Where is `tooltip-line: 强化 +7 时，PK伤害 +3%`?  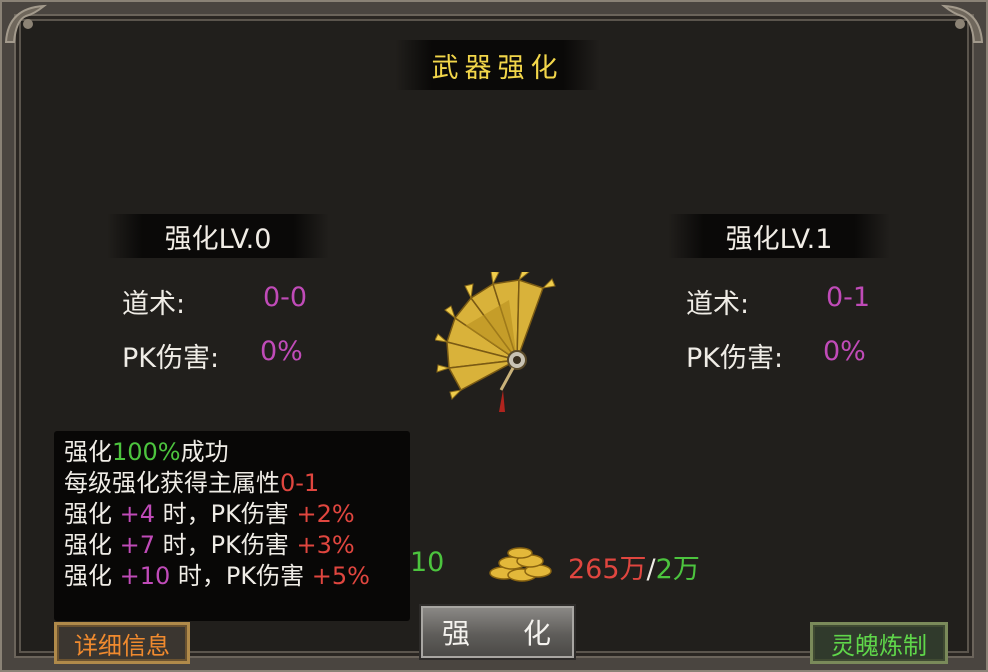
tooltip-line: 强化 +7 时，PK伤害 +3% is located at coordinates (232, 545).